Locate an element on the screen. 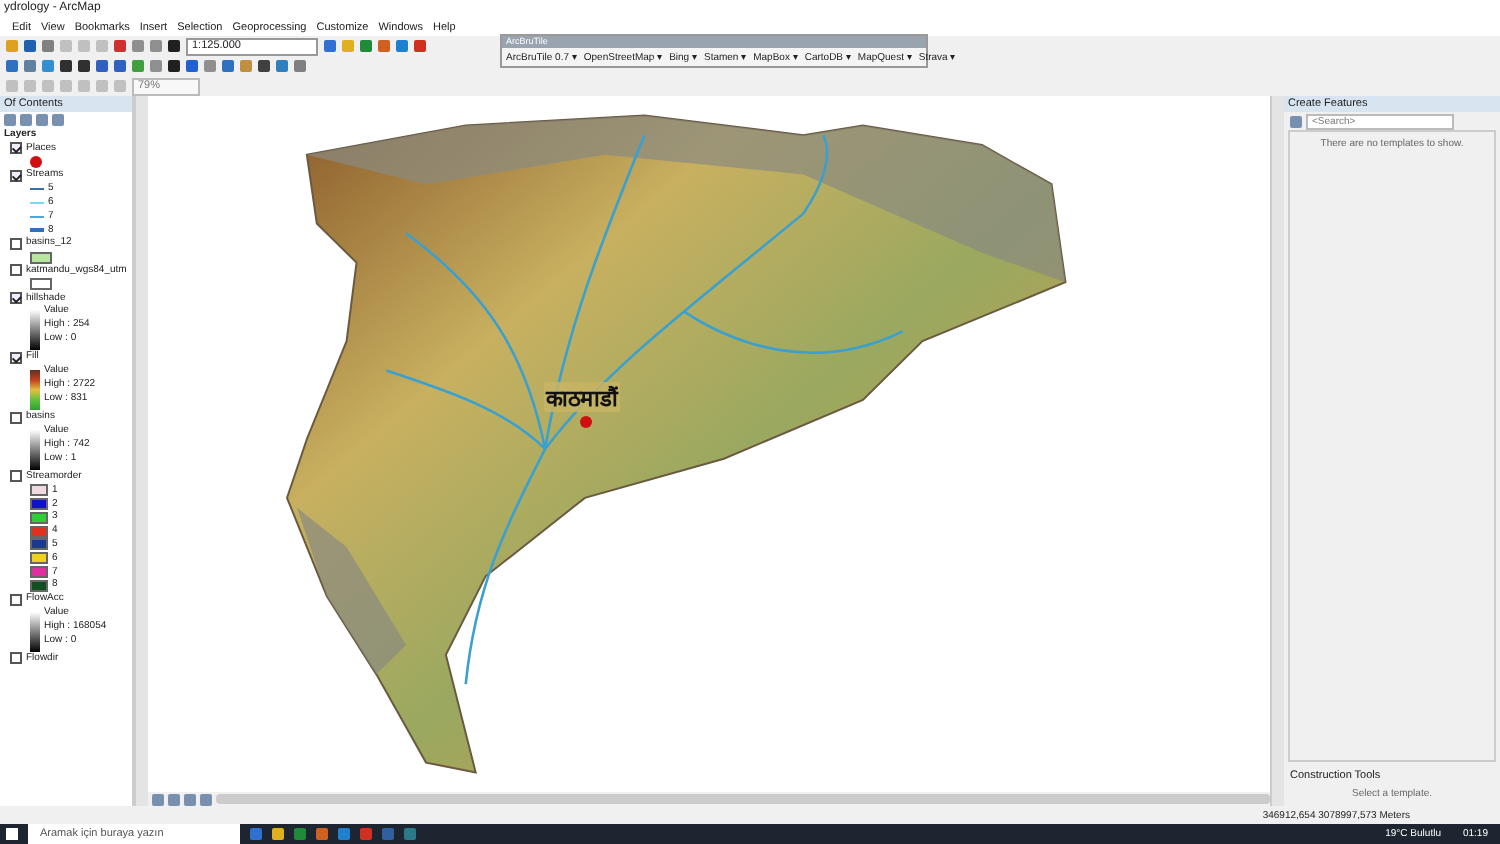 This screenshot has height=844, width=1500. place-label: काठमाडौं is located at coordinates (582, 397).